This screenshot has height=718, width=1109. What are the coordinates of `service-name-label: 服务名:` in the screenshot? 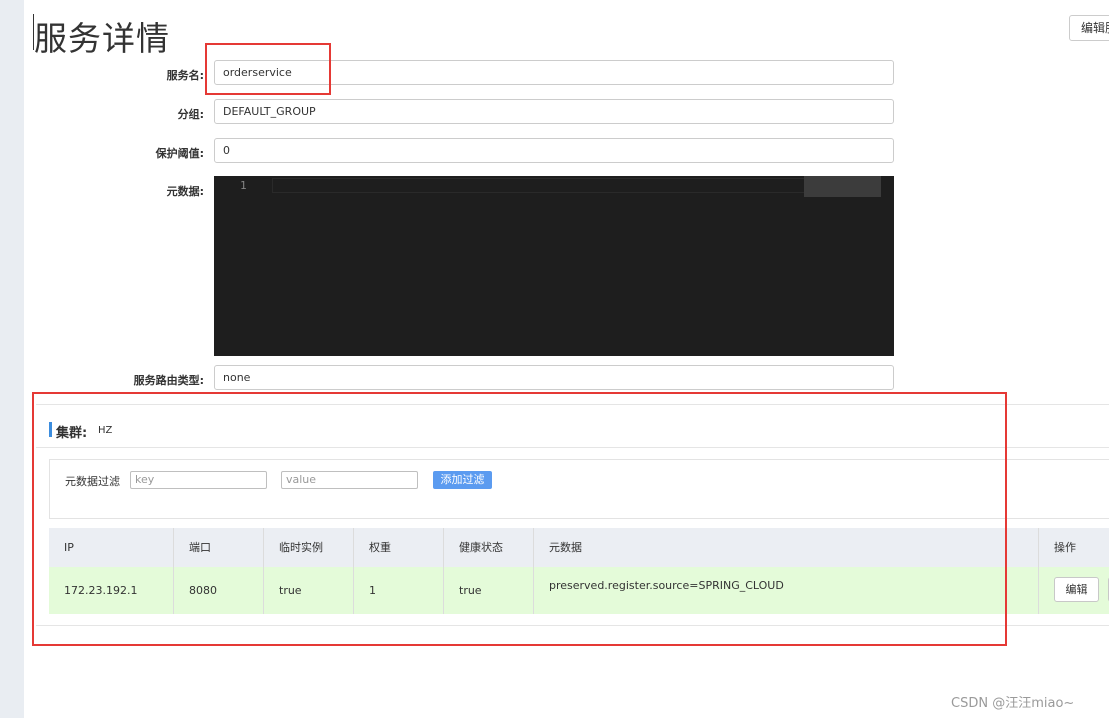 It's located at (185, 75).